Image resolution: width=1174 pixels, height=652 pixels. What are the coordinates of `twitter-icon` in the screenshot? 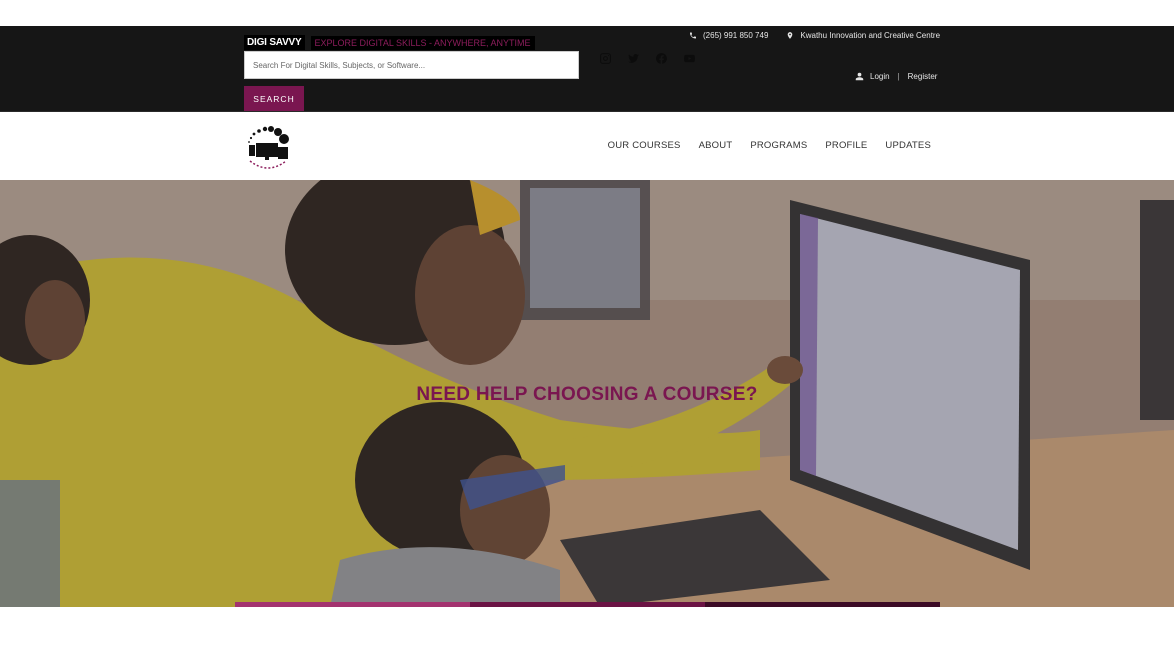 It's located at (633, 58).